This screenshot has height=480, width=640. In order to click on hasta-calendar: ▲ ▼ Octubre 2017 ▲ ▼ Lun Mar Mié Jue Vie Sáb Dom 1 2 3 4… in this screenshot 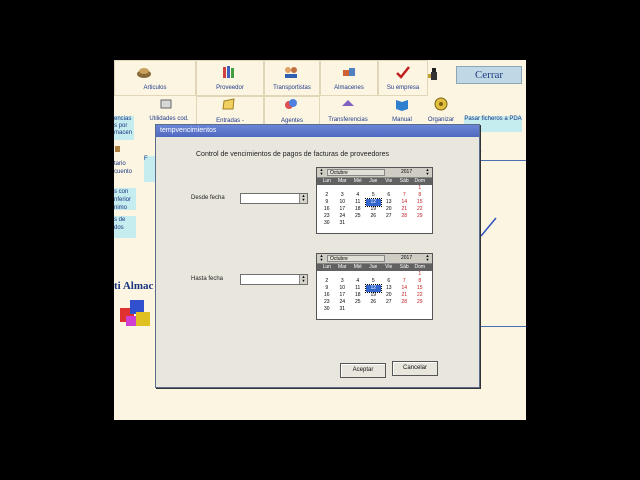, I will do `click(374, 286)`.